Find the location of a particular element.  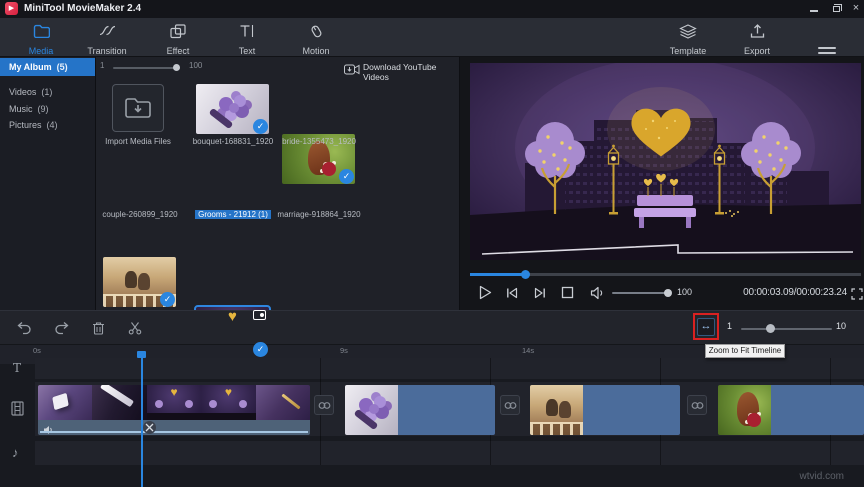

sidebar-item-music: Music (9) is located at coordinates (47, 109).